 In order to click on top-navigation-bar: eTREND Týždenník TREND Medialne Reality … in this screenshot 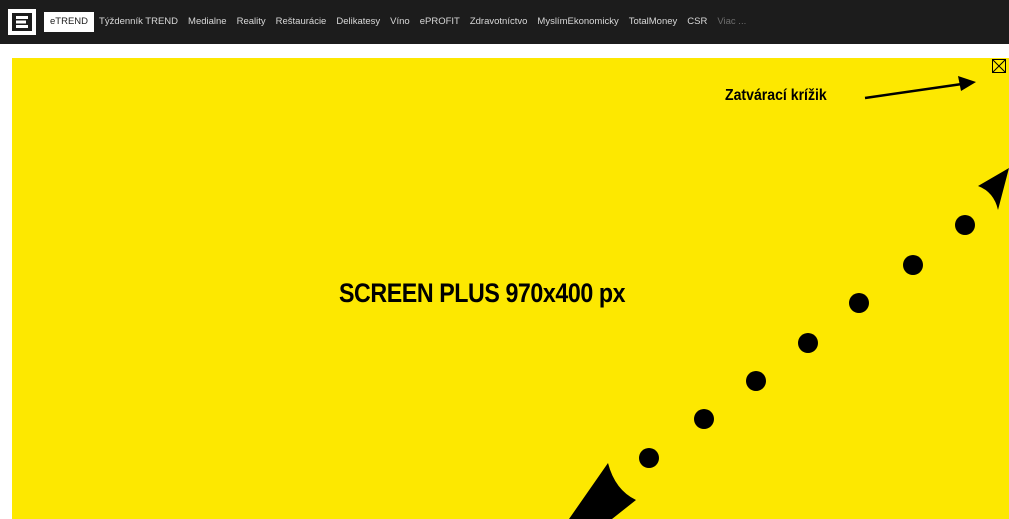, I will do `click(504, 22)`.